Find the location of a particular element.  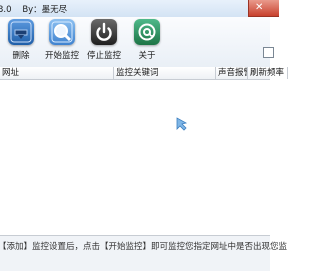

list-header: 网址 监控关键词 声音报警 刷新频率 is located at coordinates (144, 73).